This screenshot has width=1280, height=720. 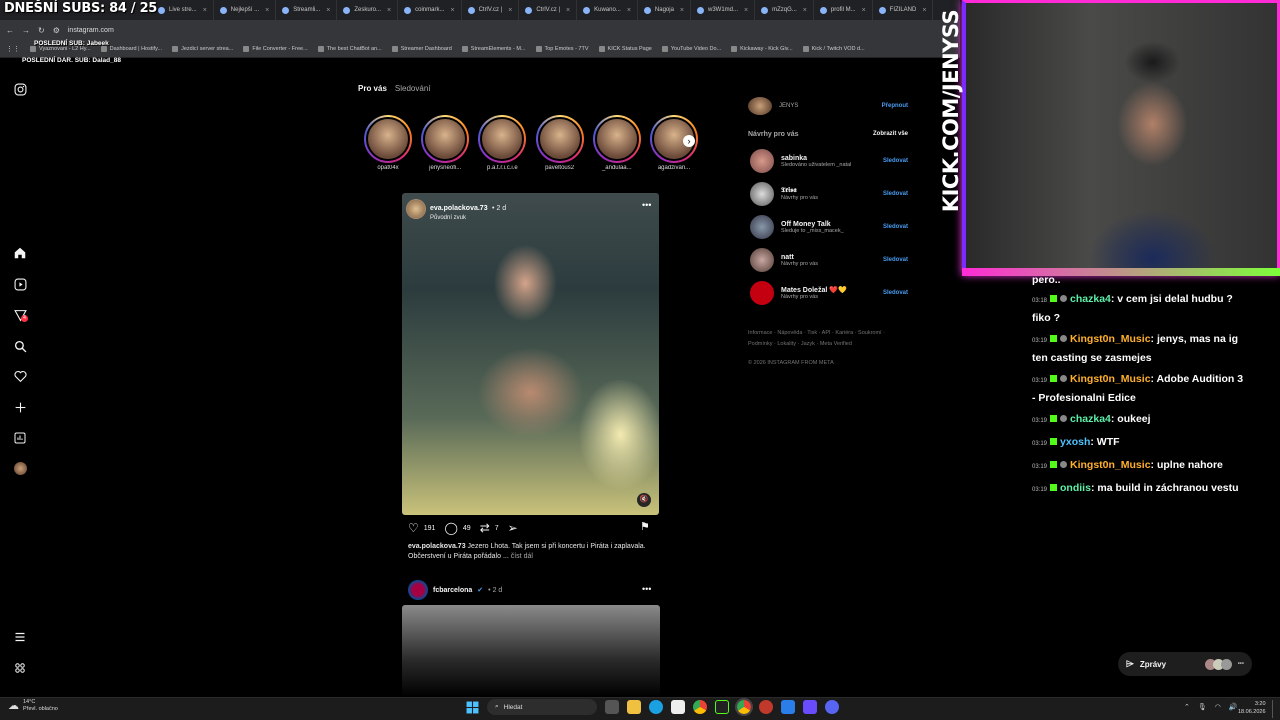 I want to click on browser-tab: FIZILAND ×, so click(x=903, y=10).